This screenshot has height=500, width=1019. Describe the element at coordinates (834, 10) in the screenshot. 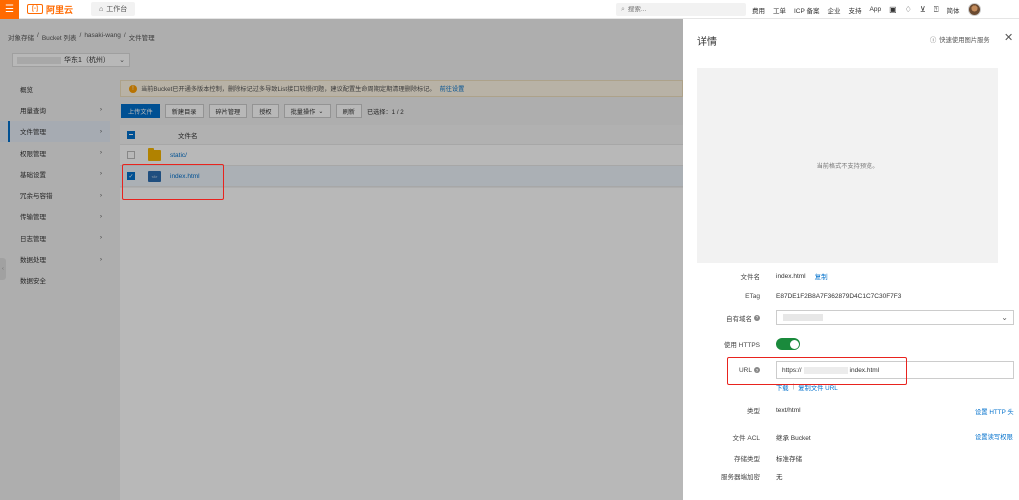

I see `nav-enterprise: 企业` at that location.